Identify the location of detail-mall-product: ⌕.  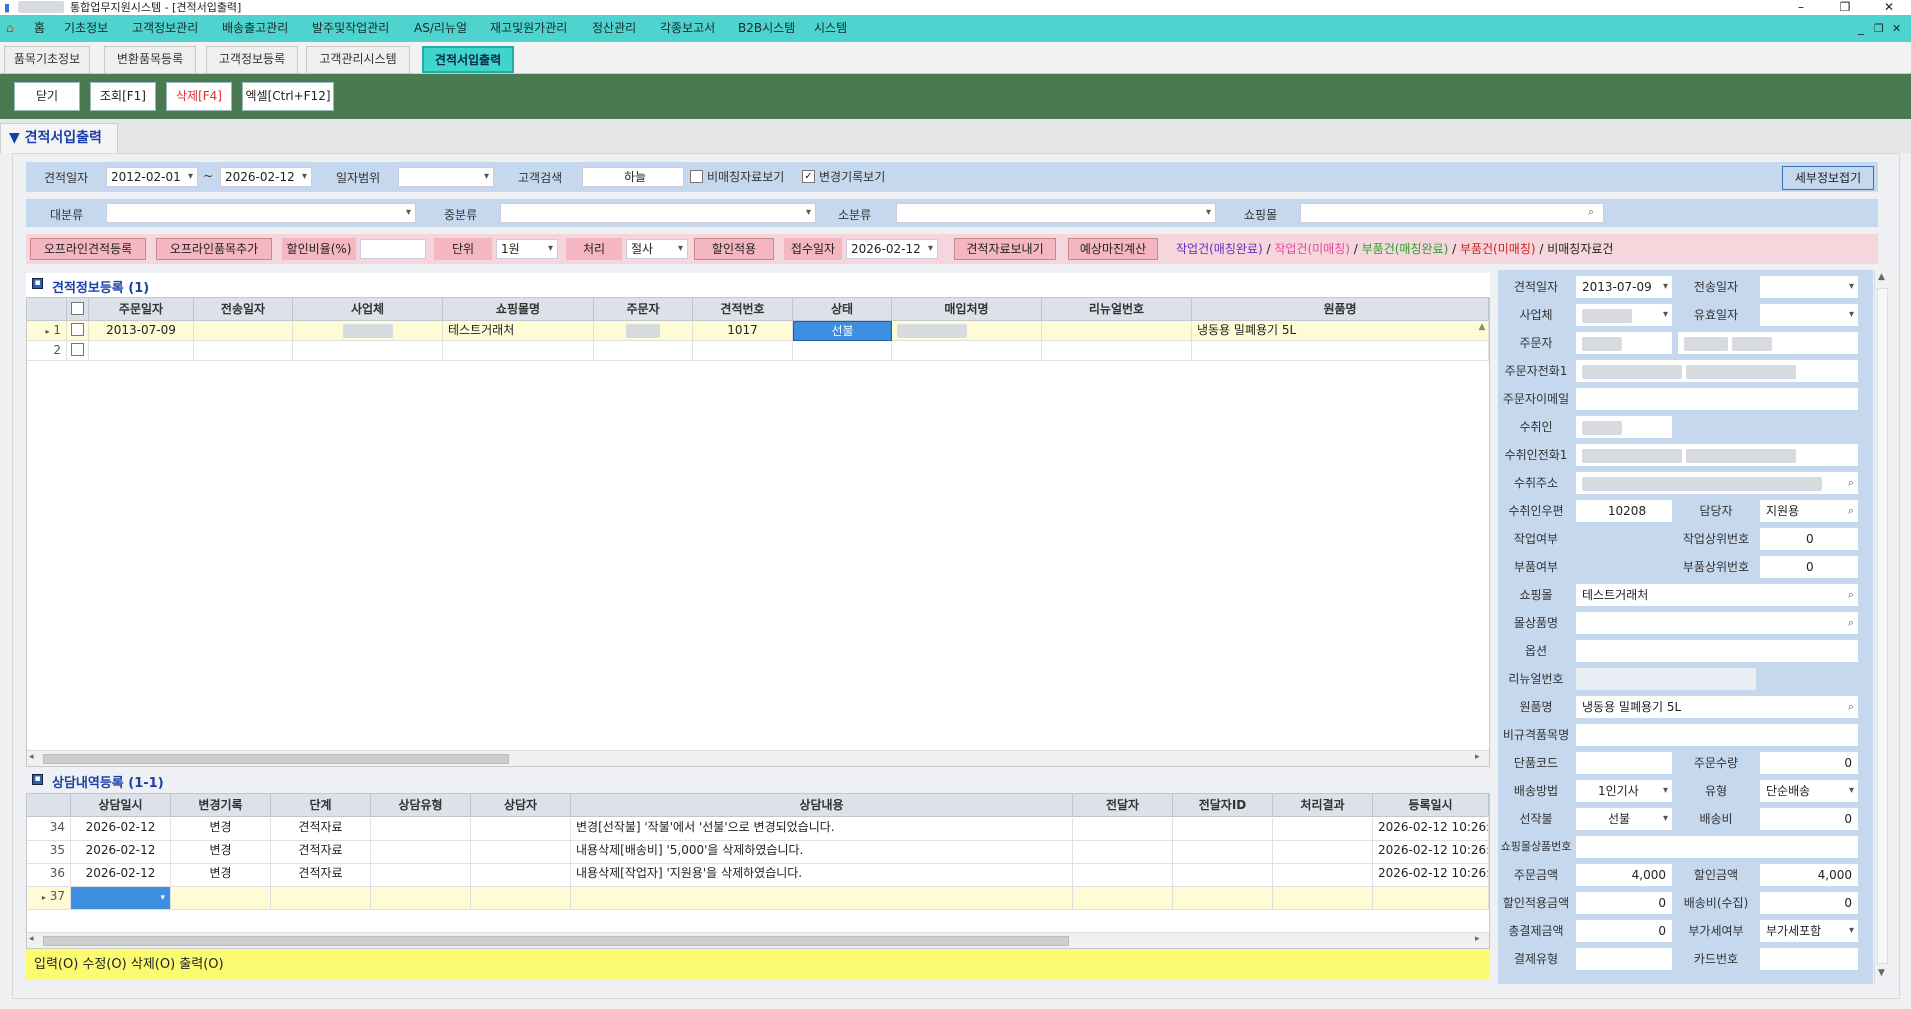
(1717, 623).